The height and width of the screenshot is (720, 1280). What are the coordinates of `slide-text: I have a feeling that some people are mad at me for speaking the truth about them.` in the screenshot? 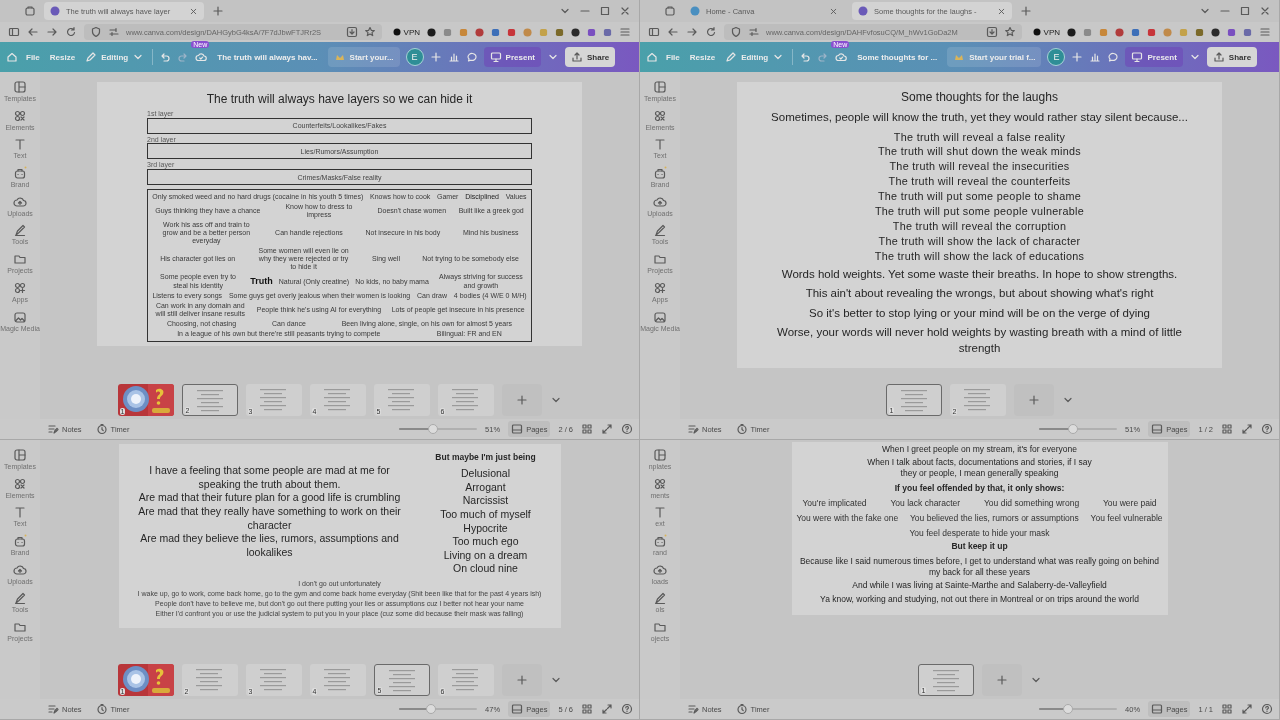 It's located at (269, 478).